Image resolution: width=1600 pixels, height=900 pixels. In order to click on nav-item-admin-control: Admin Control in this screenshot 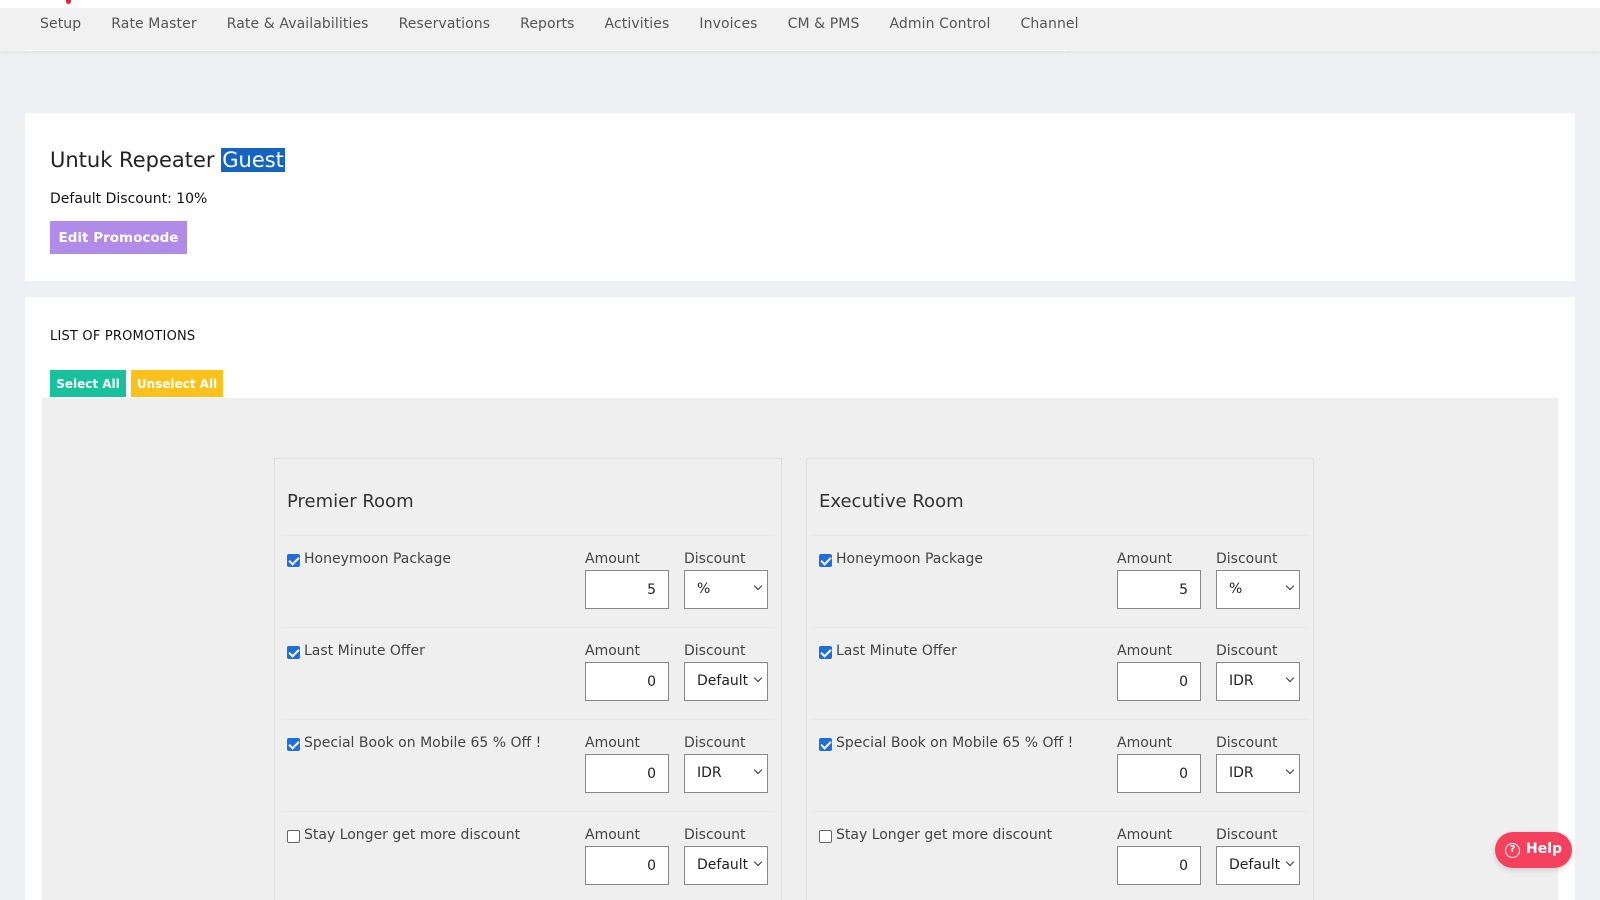, I will do `click(939, 20)`.